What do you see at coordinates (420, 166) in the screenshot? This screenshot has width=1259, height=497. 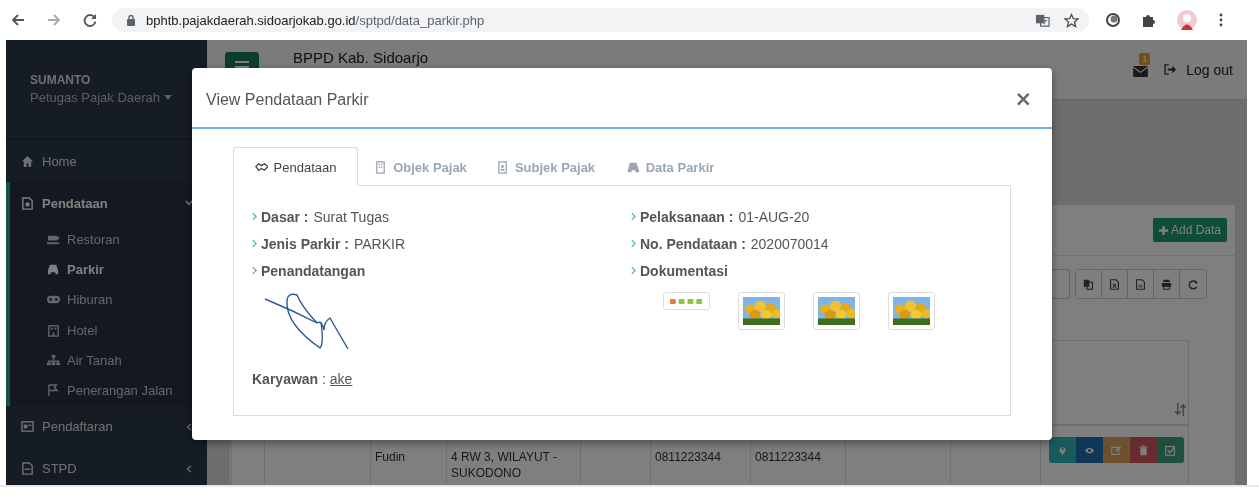 I see `tab: Objek Pajak` at bounding box center [420, 166].